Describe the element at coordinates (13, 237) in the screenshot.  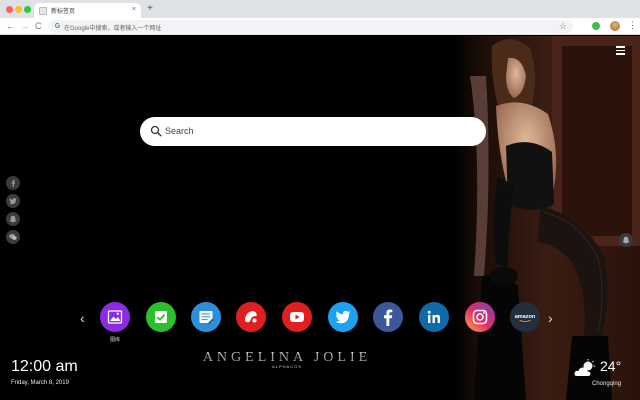
I see `wechat-icon` at that location.